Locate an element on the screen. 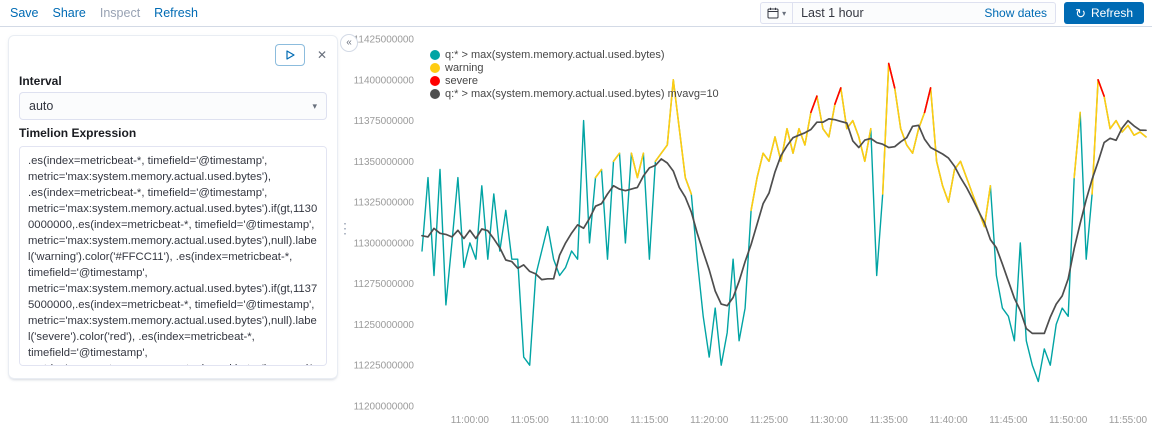  x-axis-tick-label: 11:25:00 is located at coordinates (769, 420).